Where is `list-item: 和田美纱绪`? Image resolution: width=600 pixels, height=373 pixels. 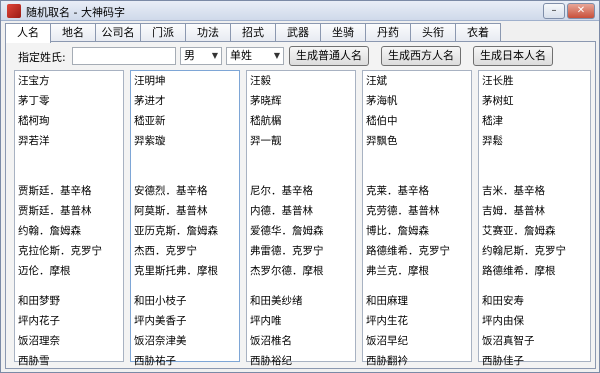 list-item: 和田美纱绪 is located at coordinates (276, 301).